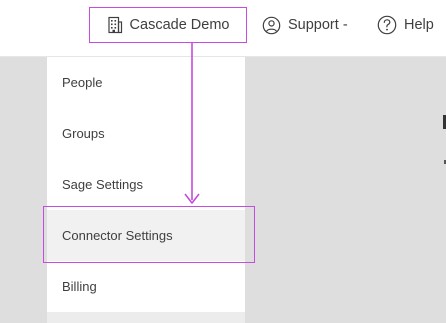 The image size is (446, 323). What do you see at coordinates (192, 123) in the screenshot?
I see `annotation-arrow` at bounding box center [192, 123].